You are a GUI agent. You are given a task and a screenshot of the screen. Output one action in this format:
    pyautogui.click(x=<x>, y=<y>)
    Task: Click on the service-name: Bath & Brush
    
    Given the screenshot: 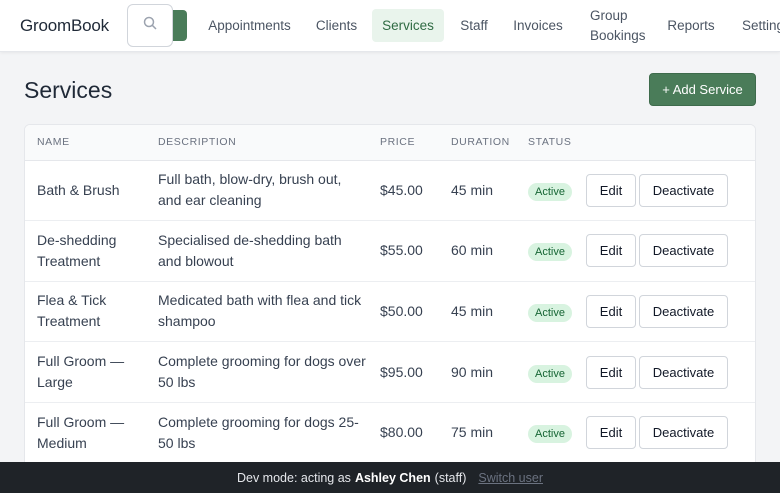 What is the action you would take?
    pyautogui.click(x=78, y=189)
    